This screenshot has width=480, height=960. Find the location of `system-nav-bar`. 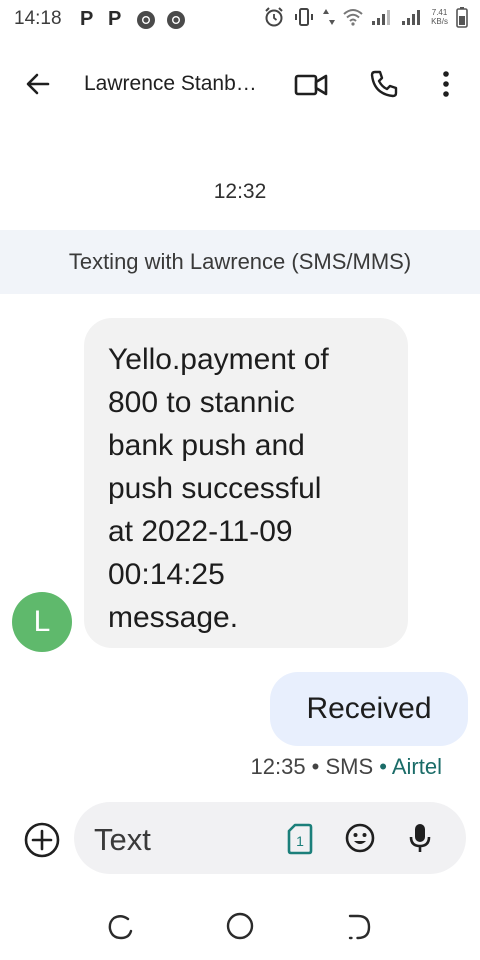

system-nav-bar is located at coordinates (240, 930).